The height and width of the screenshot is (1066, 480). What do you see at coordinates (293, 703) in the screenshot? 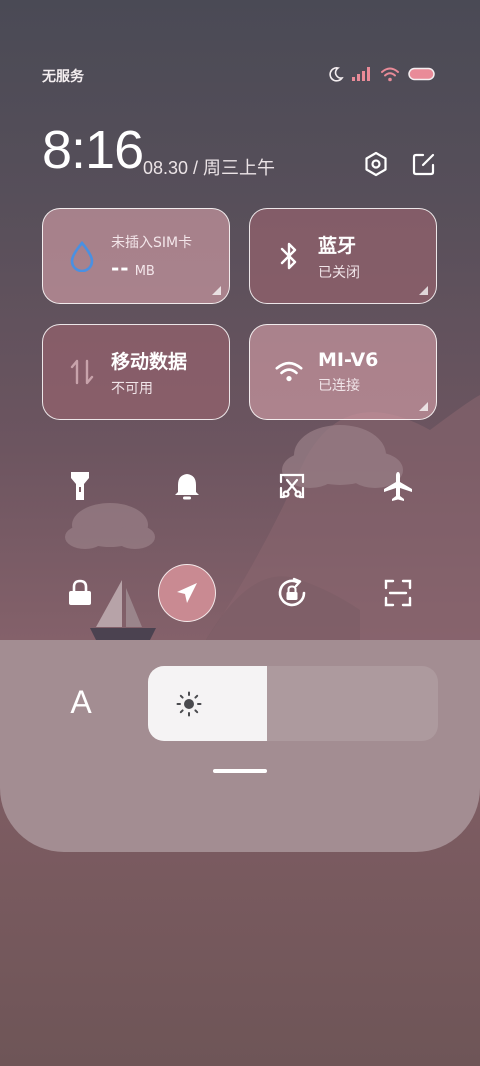
I see `brightness-slider` at bounding box center [293, 703].